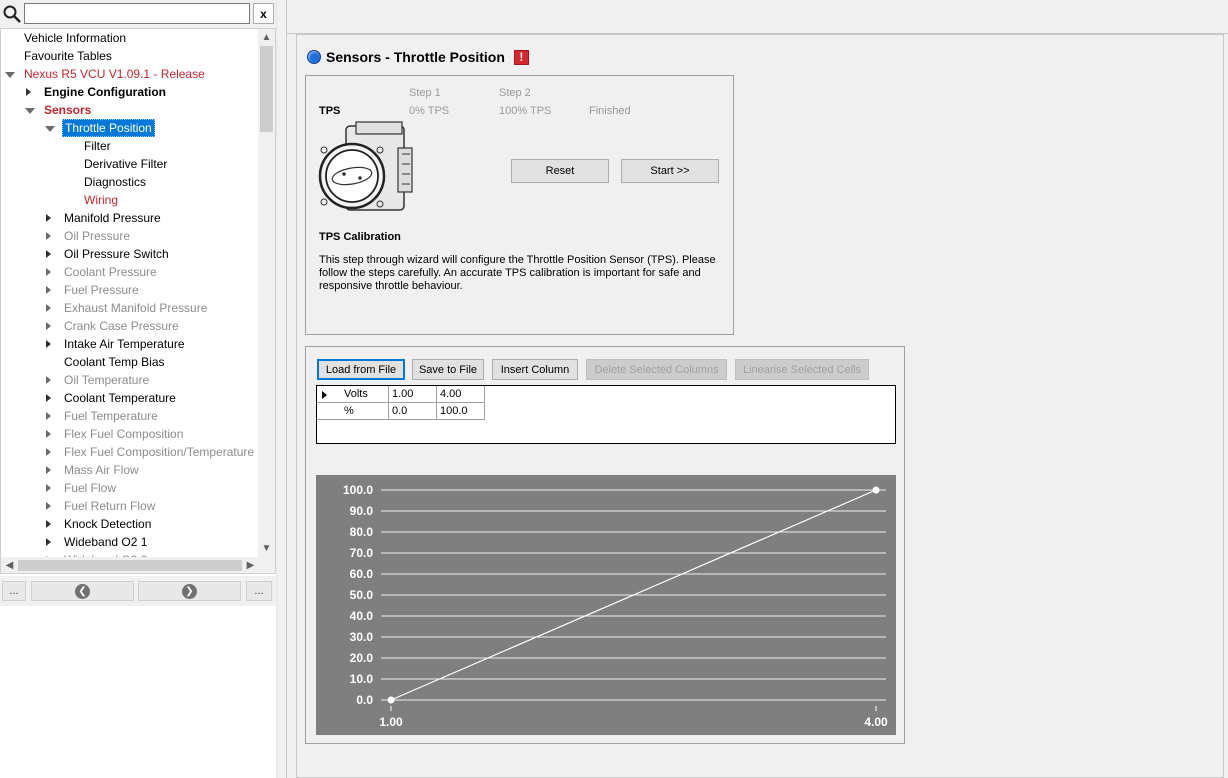 The width and height of the screenshot is (1228, 778). I want to click on vertical-scroll-thumb, so click(266, 89).